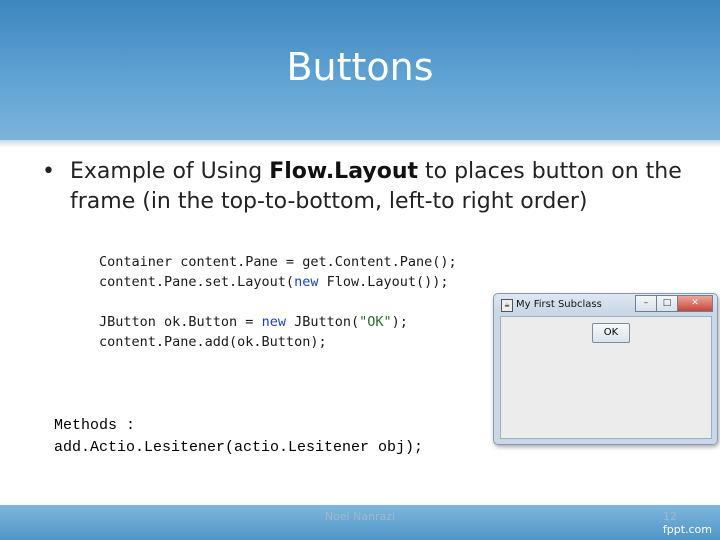 The height and width of the screenshot is (540, 720). I want to click on footer-author: Noel Nanrazi, so click(360, 516).